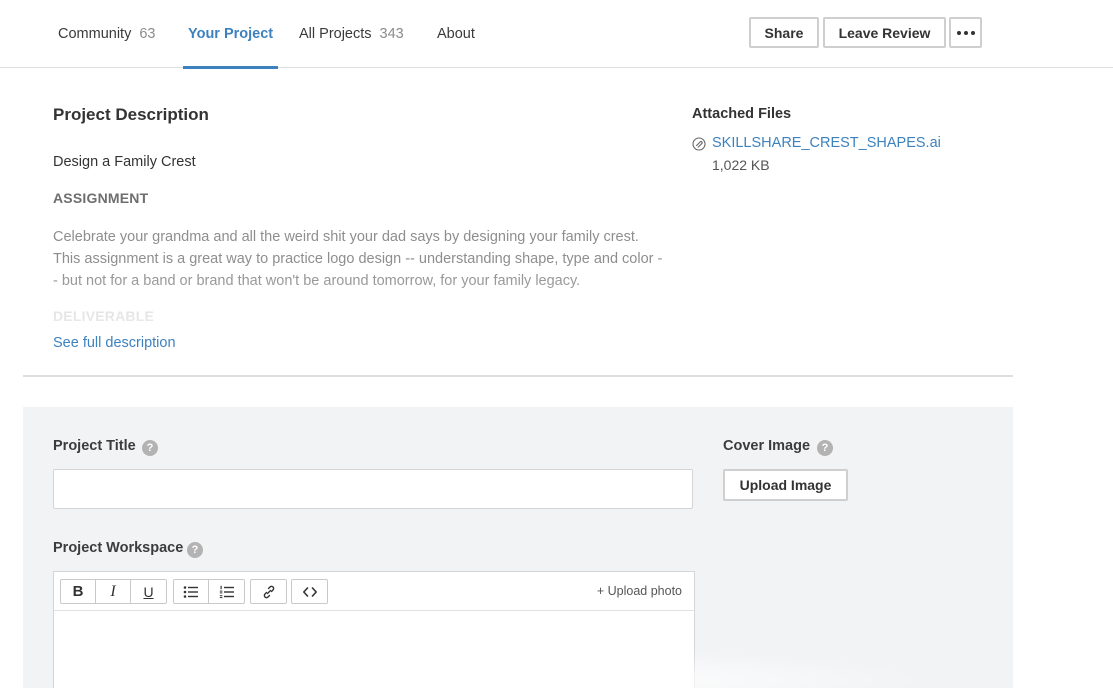  Describe the element at coordinates (118, 548) in the screenshot. I see `project-workspace-label: Project Workspace` at that location.